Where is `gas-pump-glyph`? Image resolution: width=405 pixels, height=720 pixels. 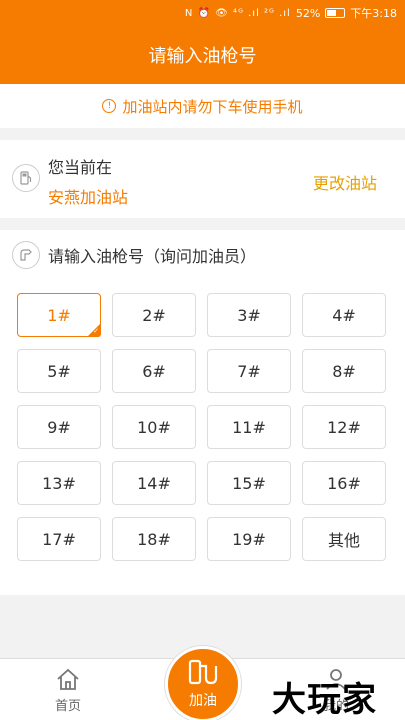 gas-pump-glyph is located at coordinates (26, 178).